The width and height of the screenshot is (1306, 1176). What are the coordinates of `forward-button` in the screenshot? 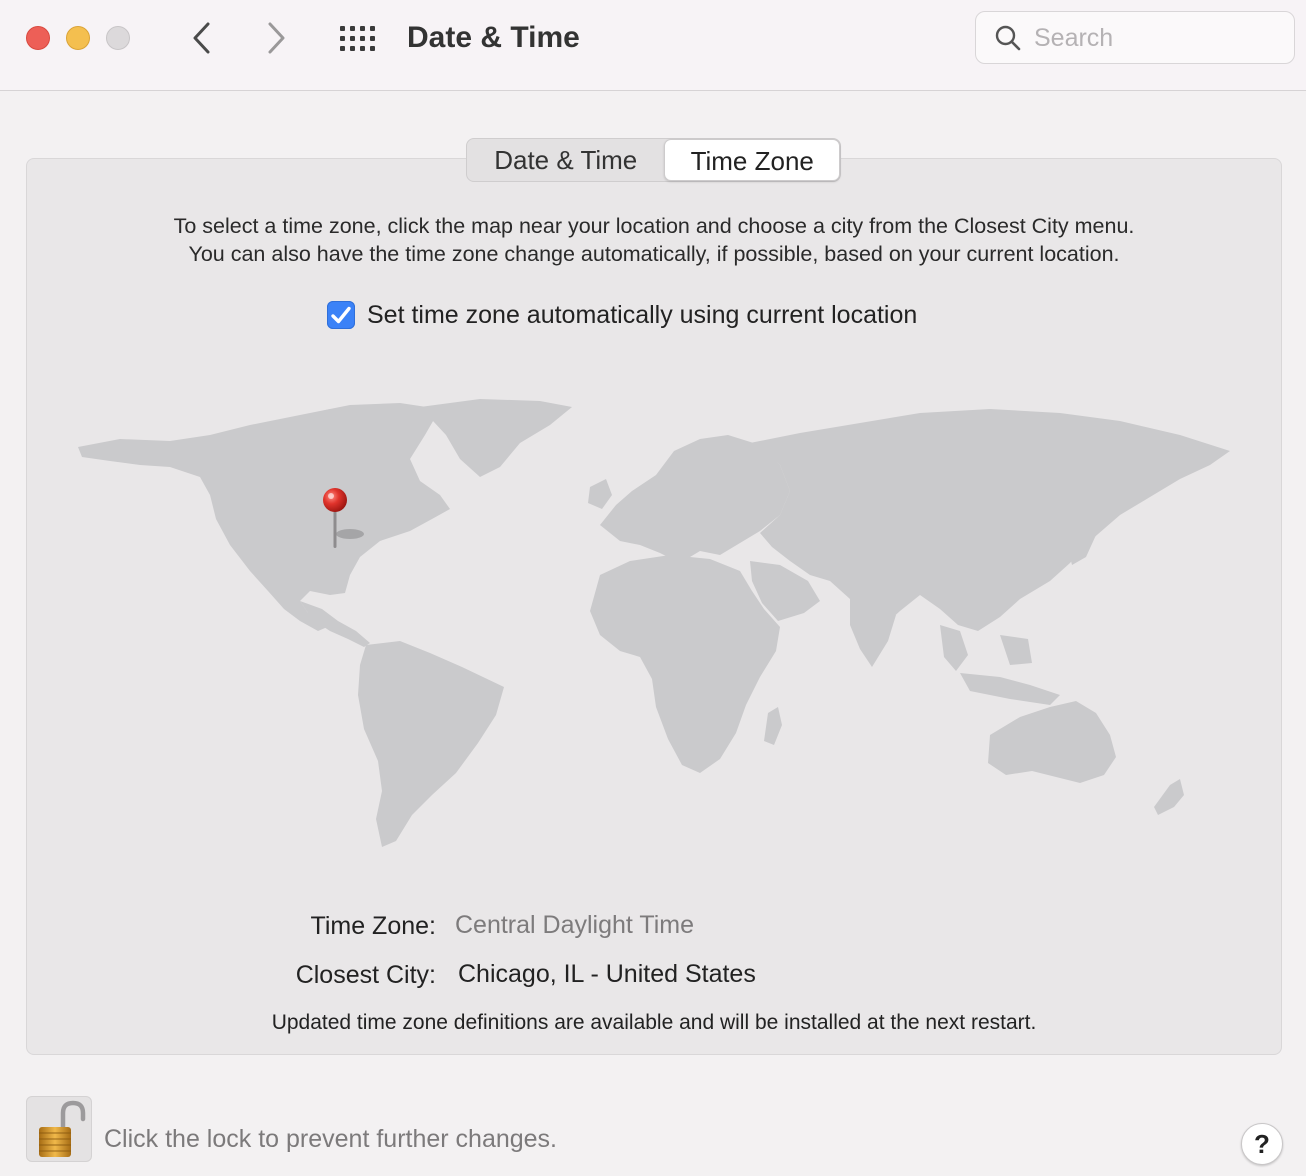 It's located at (276, 38).